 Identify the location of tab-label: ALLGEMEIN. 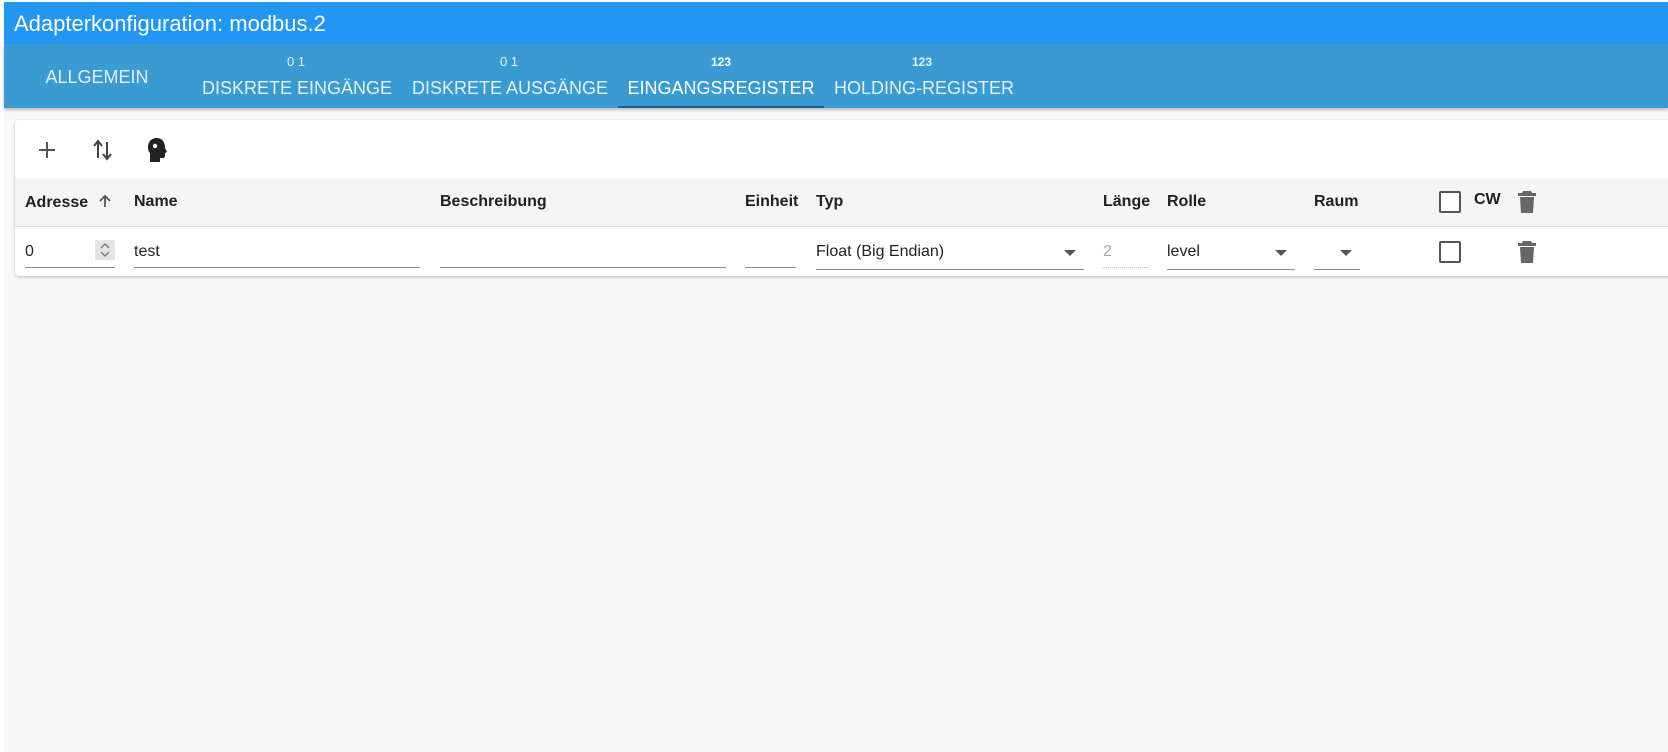
(97, 77).